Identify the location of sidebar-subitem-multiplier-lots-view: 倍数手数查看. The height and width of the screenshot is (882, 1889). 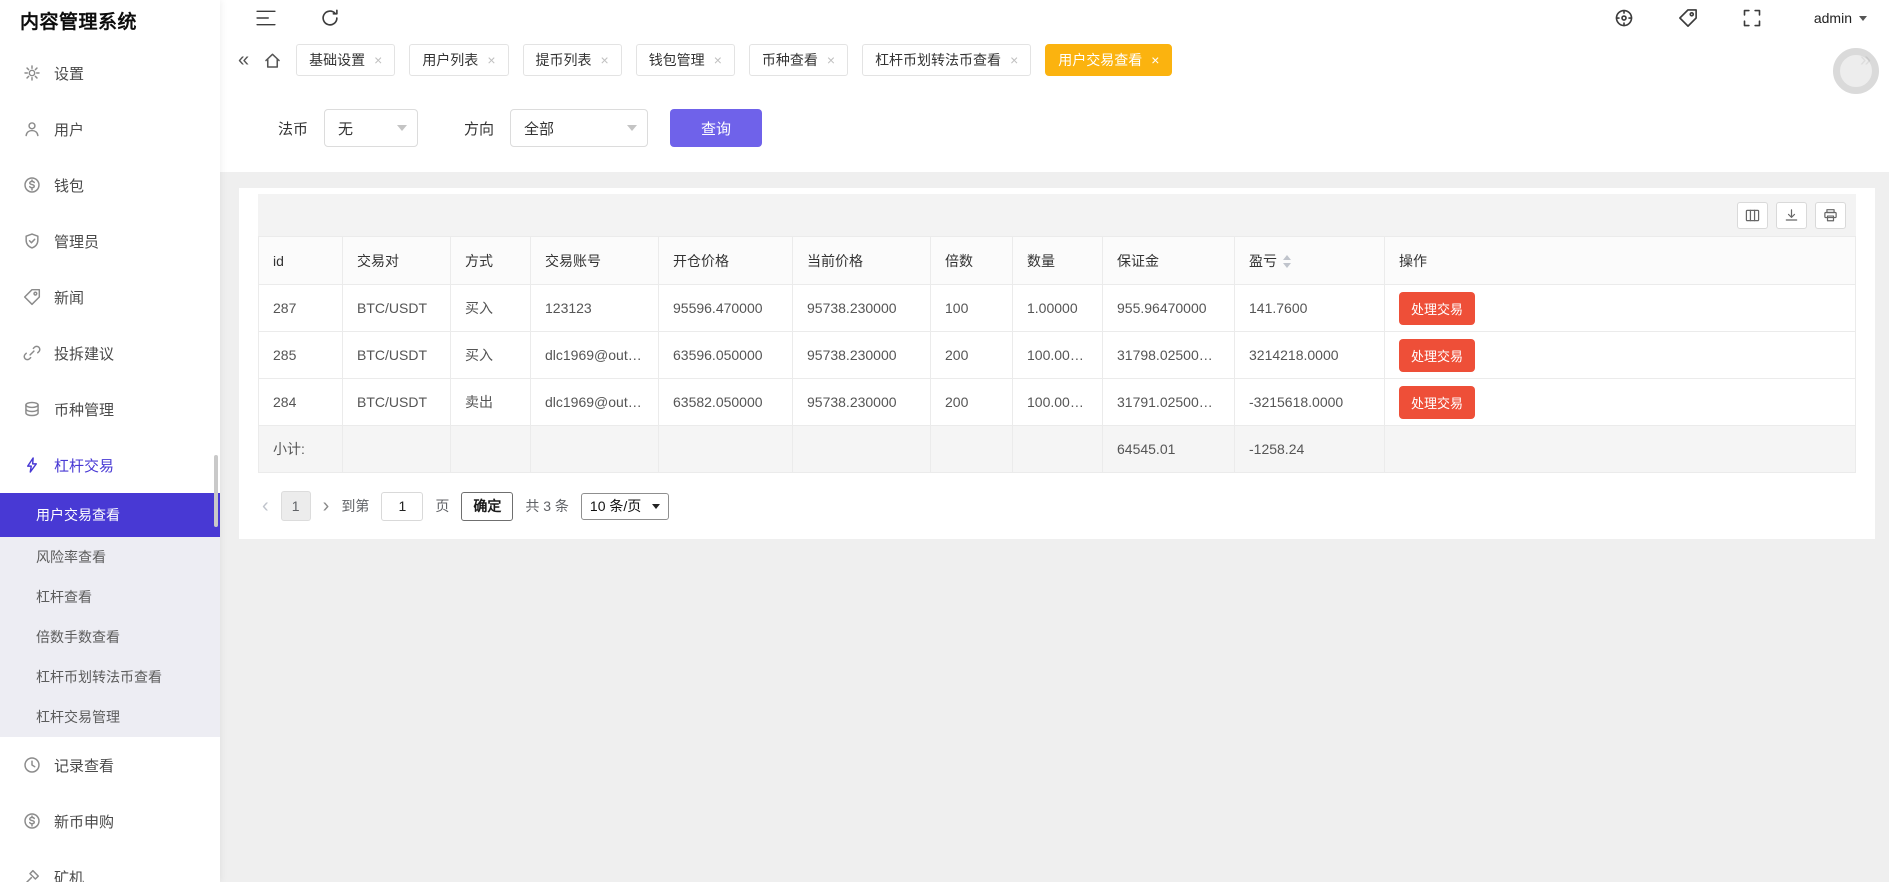
(110, 637).